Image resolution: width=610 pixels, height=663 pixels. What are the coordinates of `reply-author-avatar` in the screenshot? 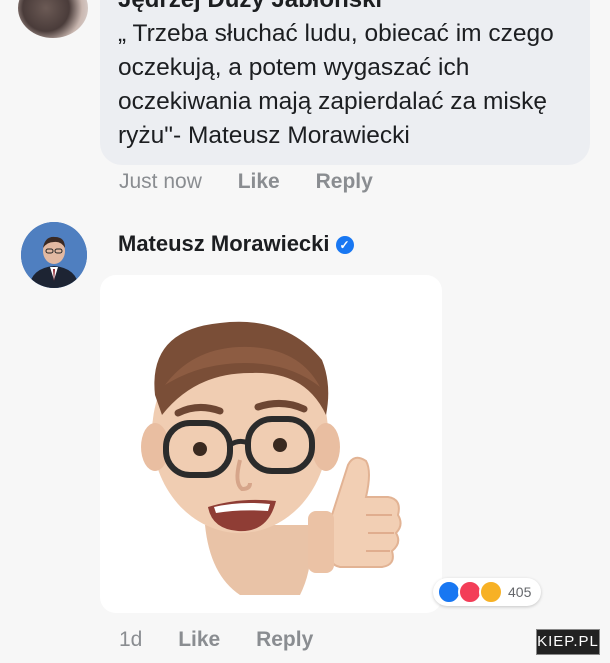 It's located at (54, 255).